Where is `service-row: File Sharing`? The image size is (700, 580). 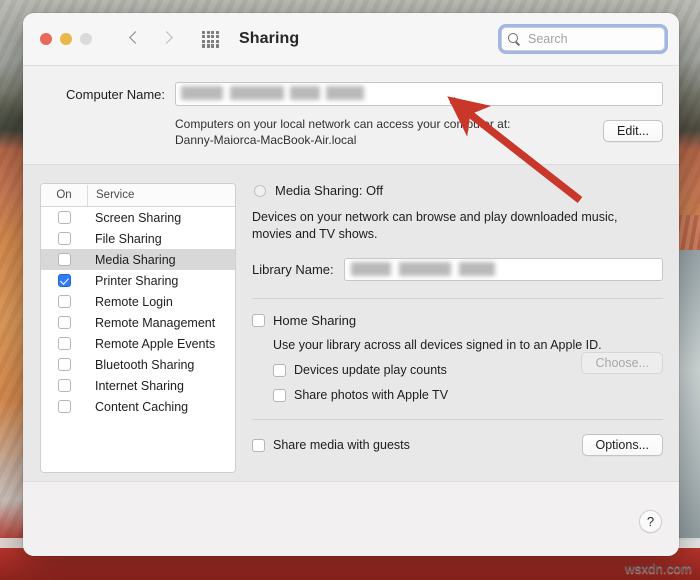 service-row: File Sharing is located at coordinates (138, 238).